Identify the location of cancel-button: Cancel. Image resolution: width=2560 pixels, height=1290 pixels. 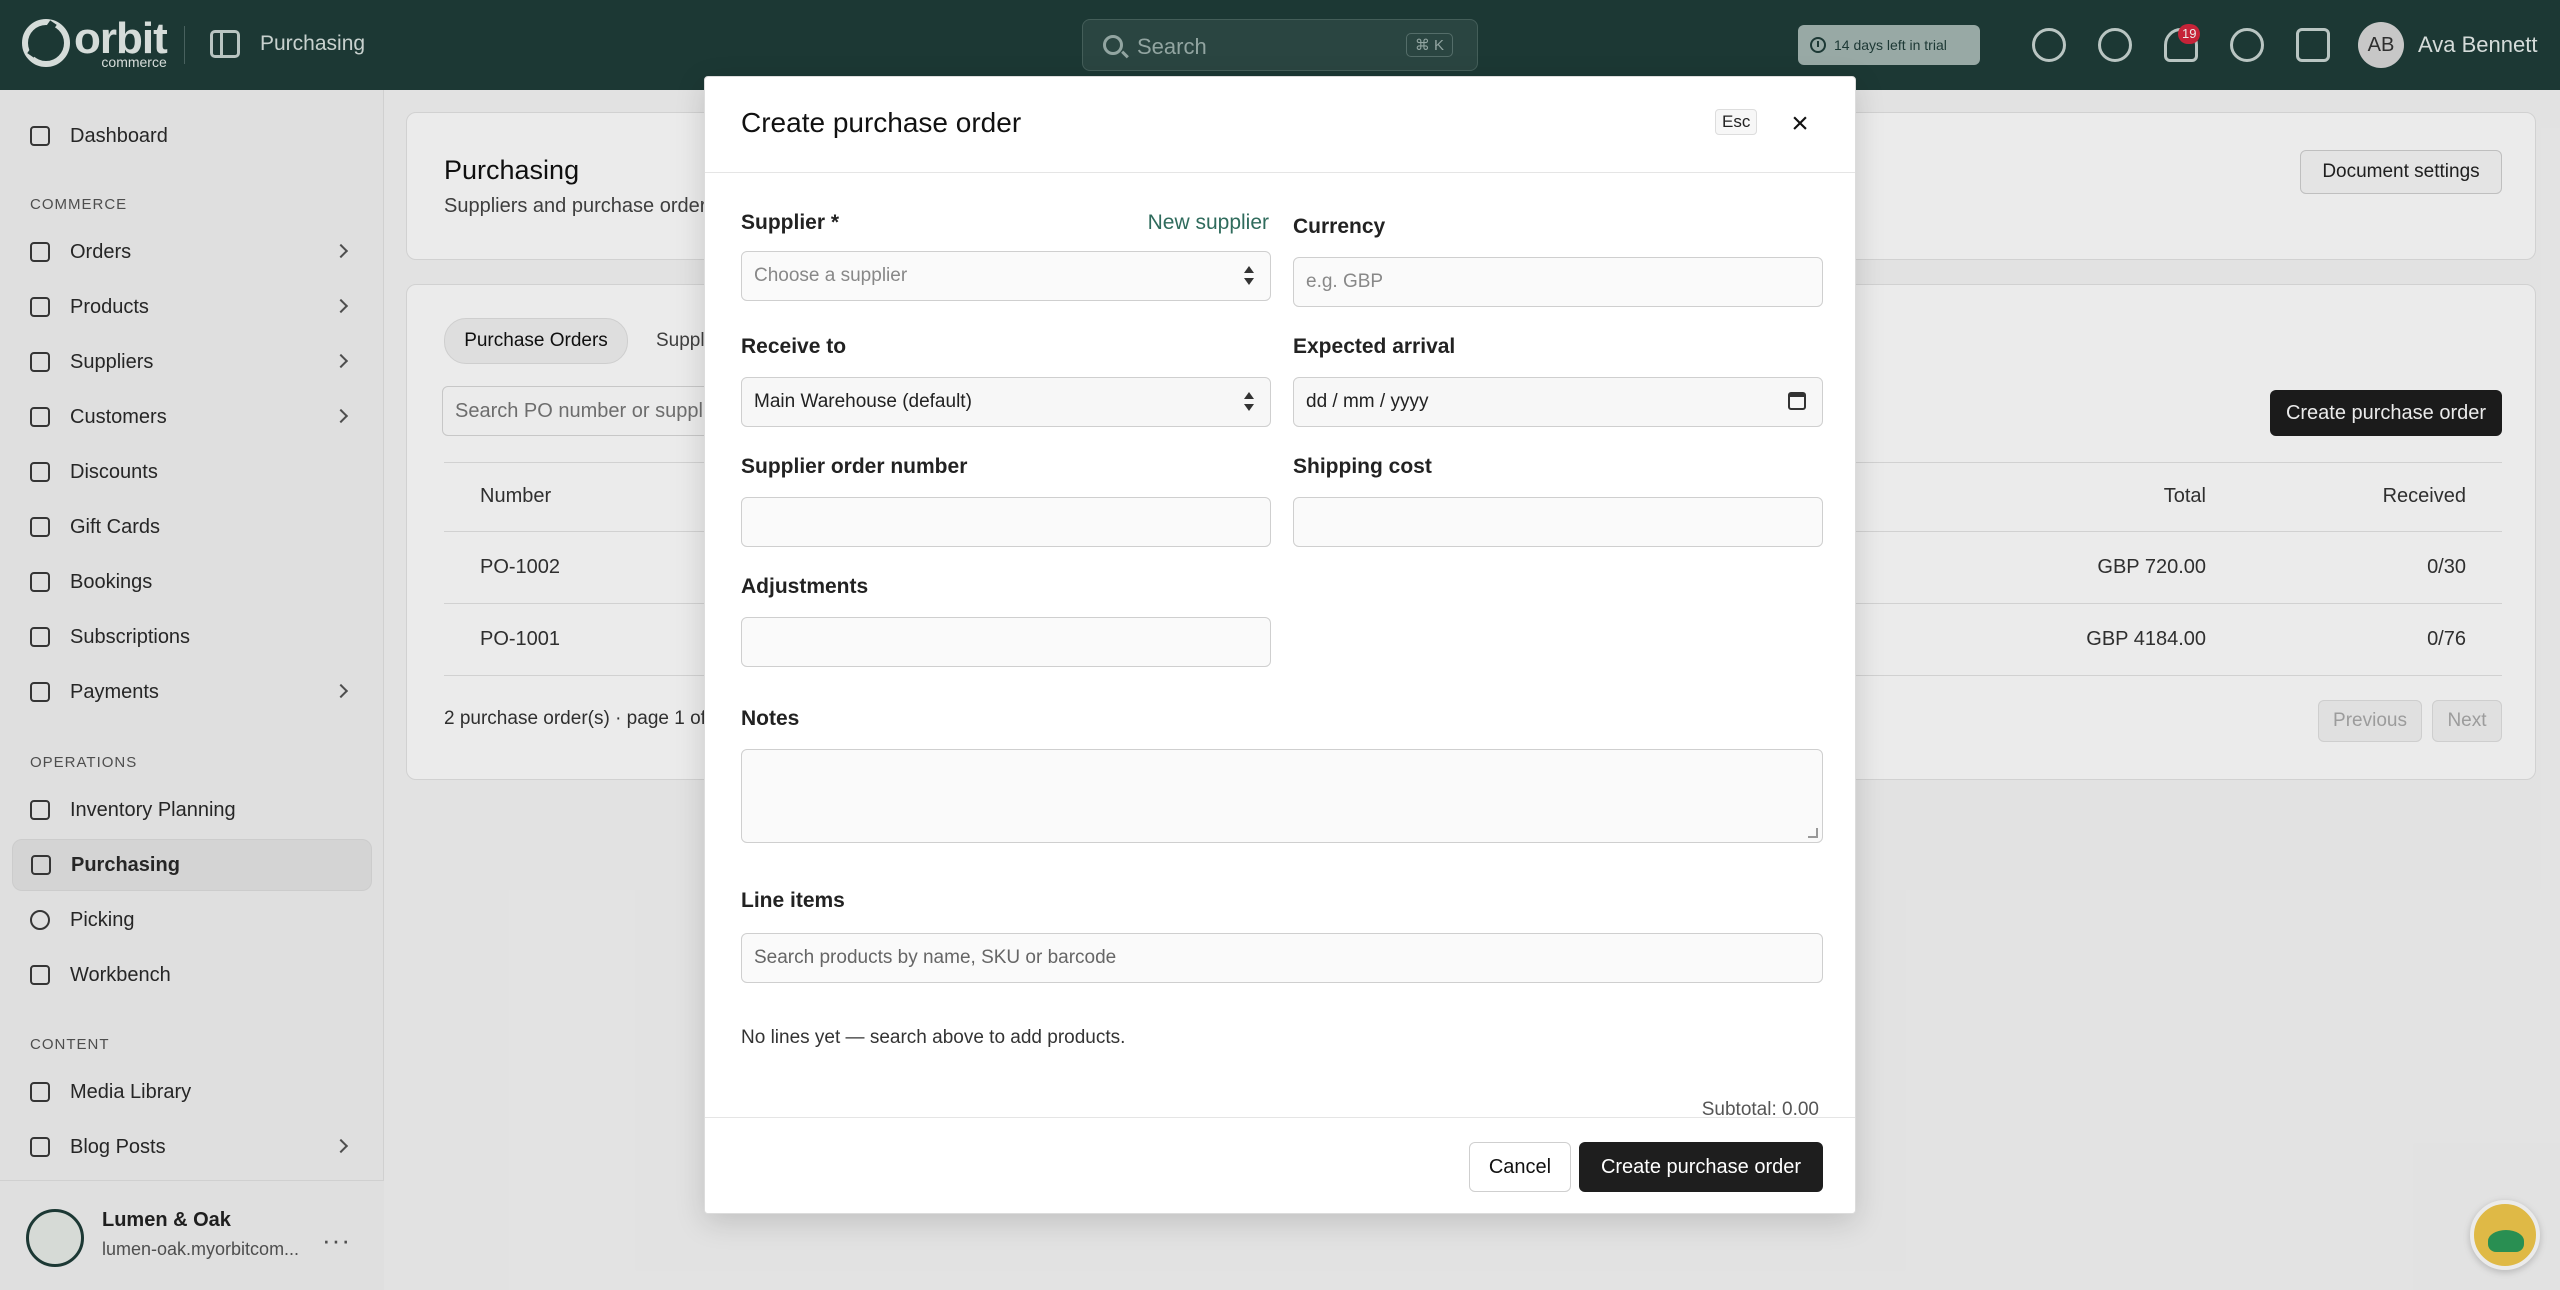
(1520, 1167).